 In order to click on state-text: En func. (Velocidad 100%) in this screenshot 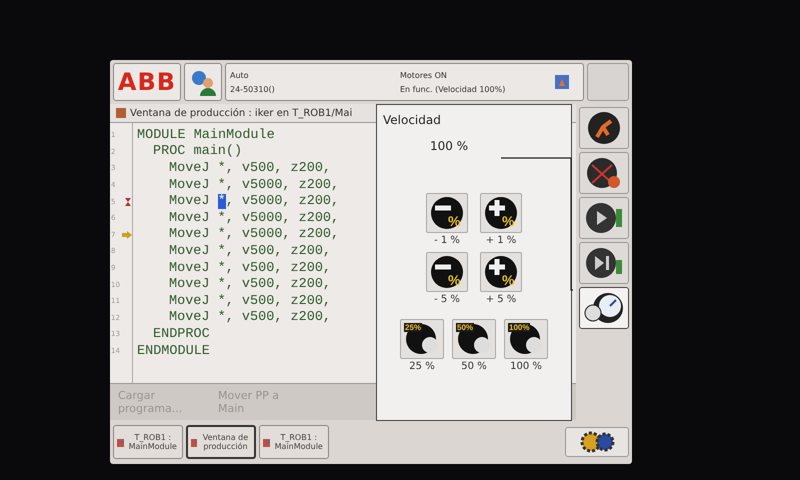, I will do `click(453, 89)`.